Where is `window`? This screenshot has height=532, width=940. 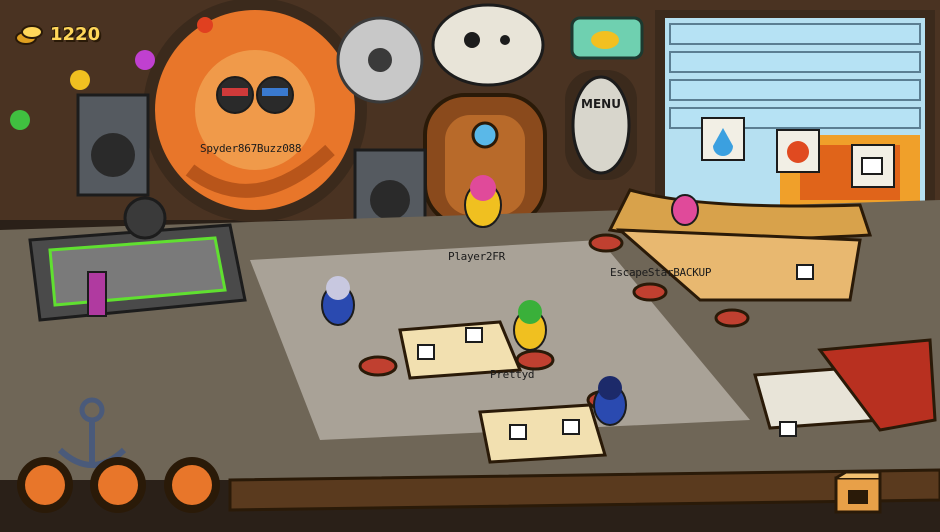
window is located at coordinates (795, 120).